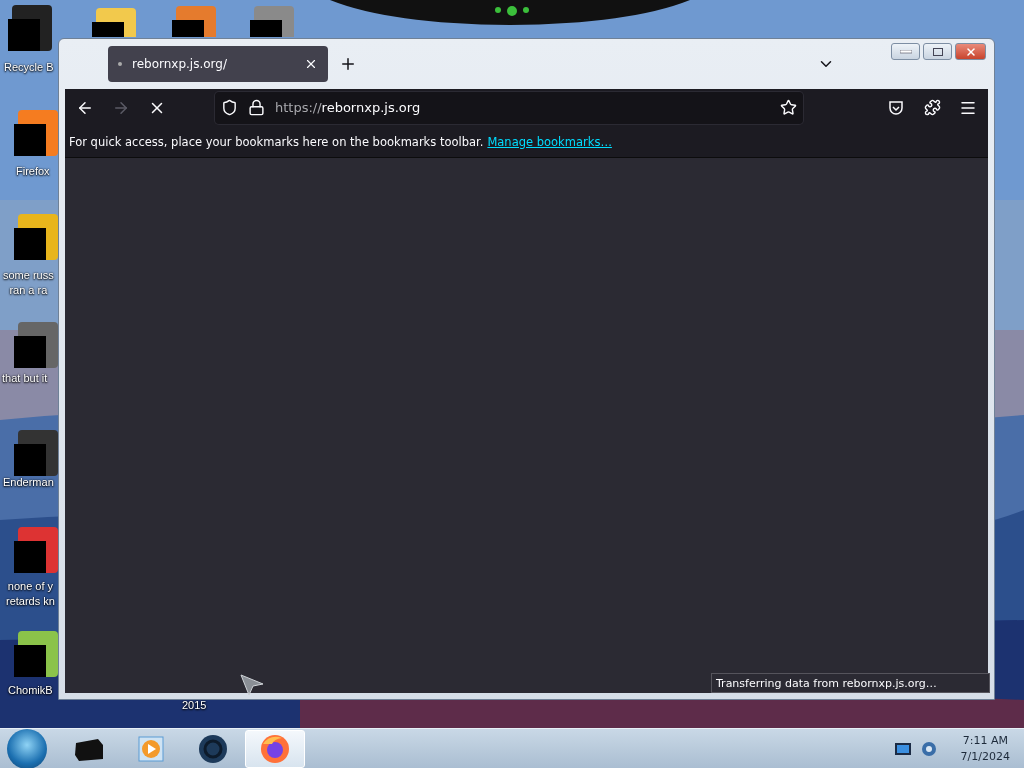  I want to click on icon-label: some russ ran a ra, so click(28, 283).